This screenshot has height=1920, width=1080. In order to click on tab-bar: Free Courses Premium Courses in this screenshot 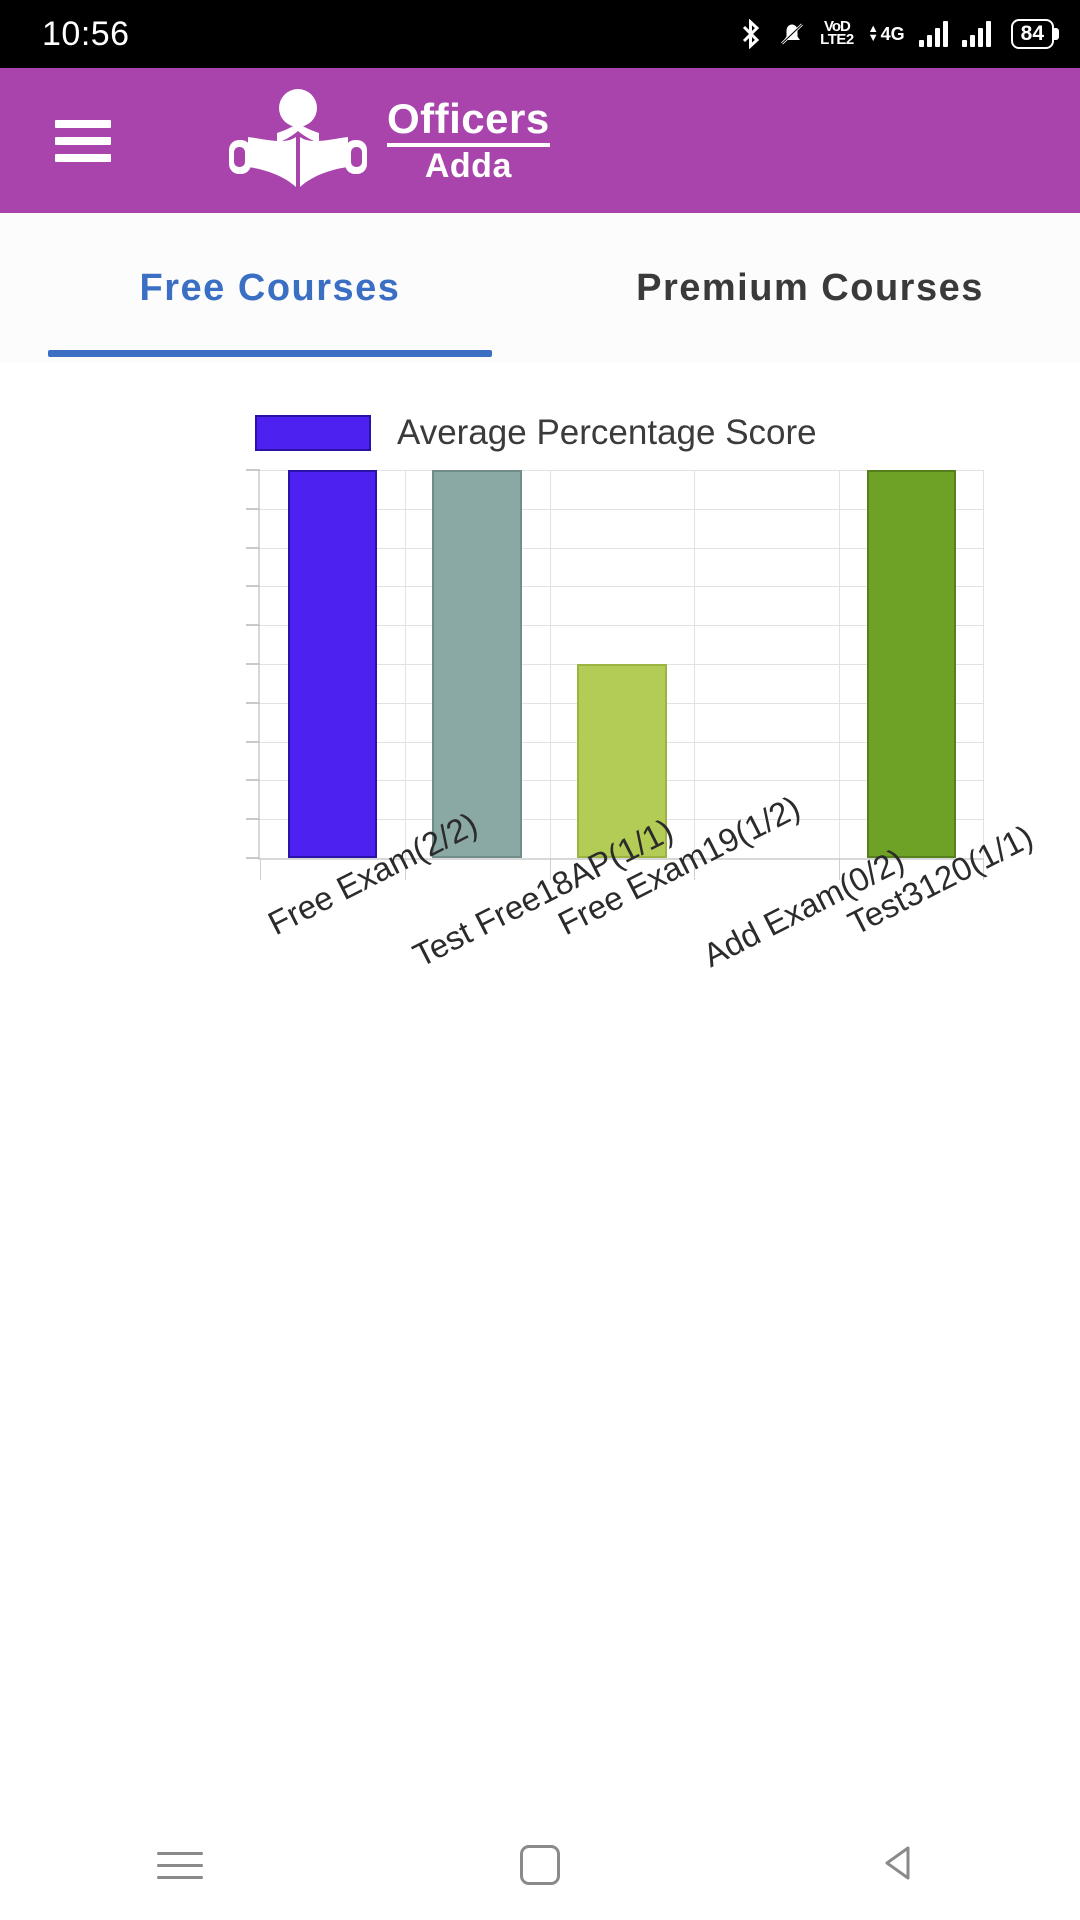, I will do `click(540, 288)`.